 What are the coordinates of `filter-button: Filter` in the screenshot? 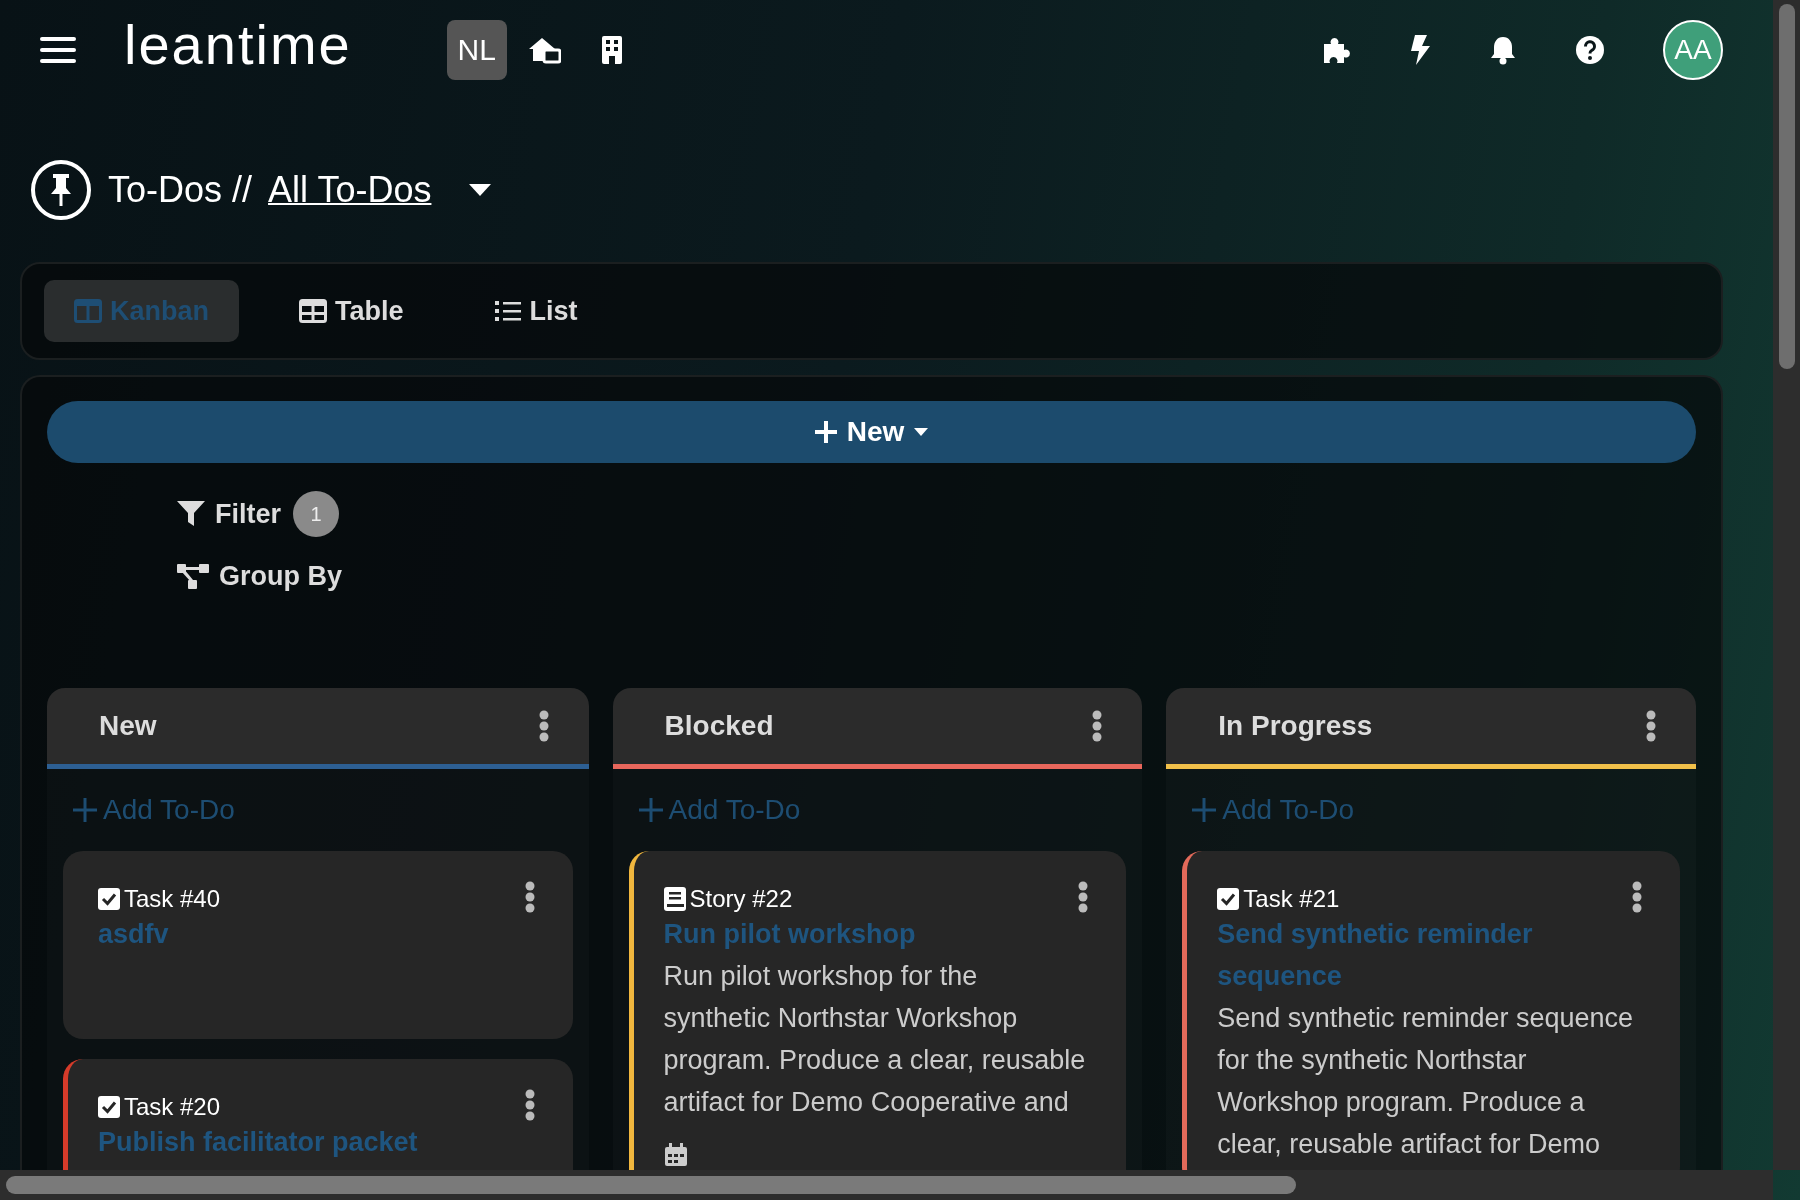 It's located at (229, 514).